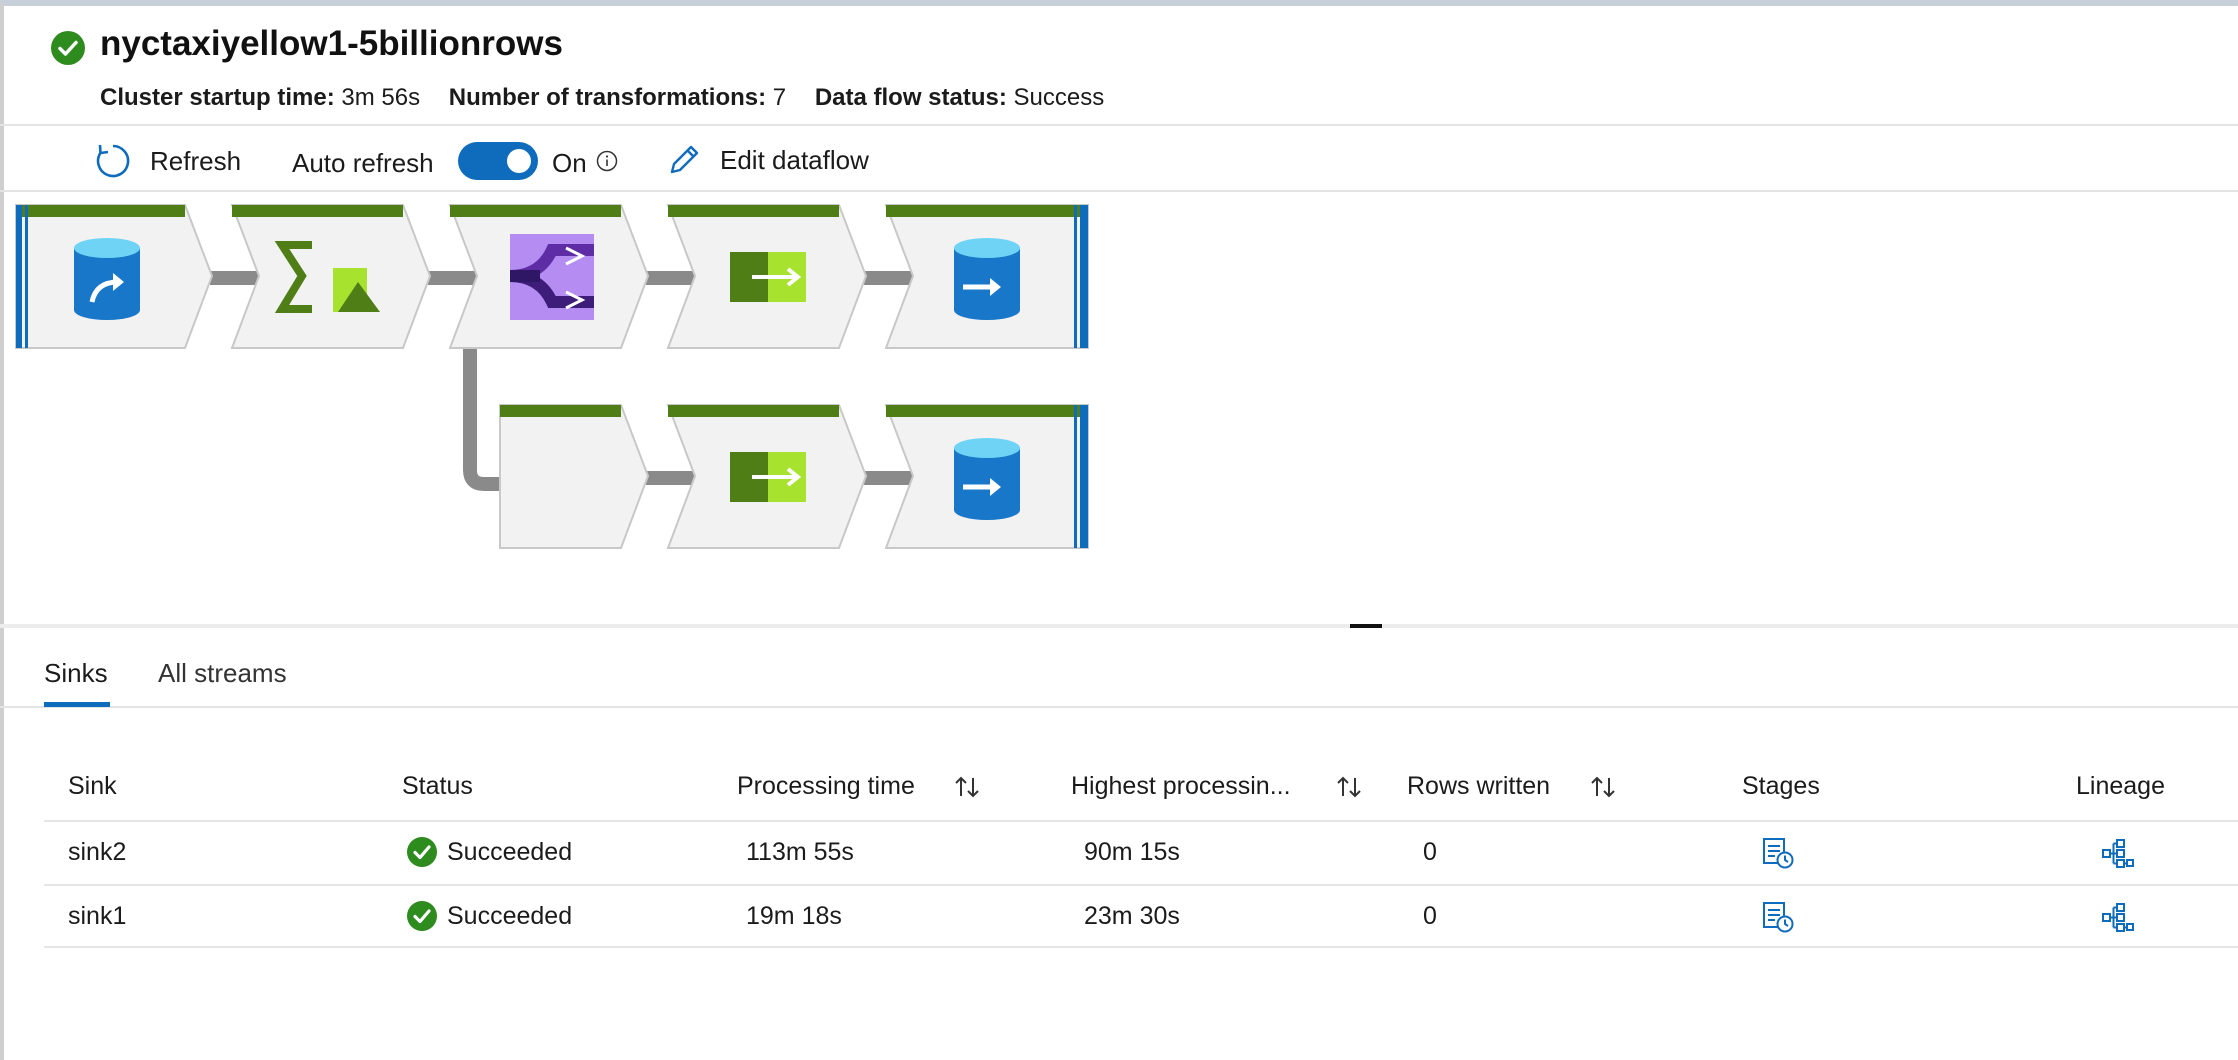 The height and width of the screenshot is (1060, 2238). I want to click on toggle-knob, so click(519, 161).